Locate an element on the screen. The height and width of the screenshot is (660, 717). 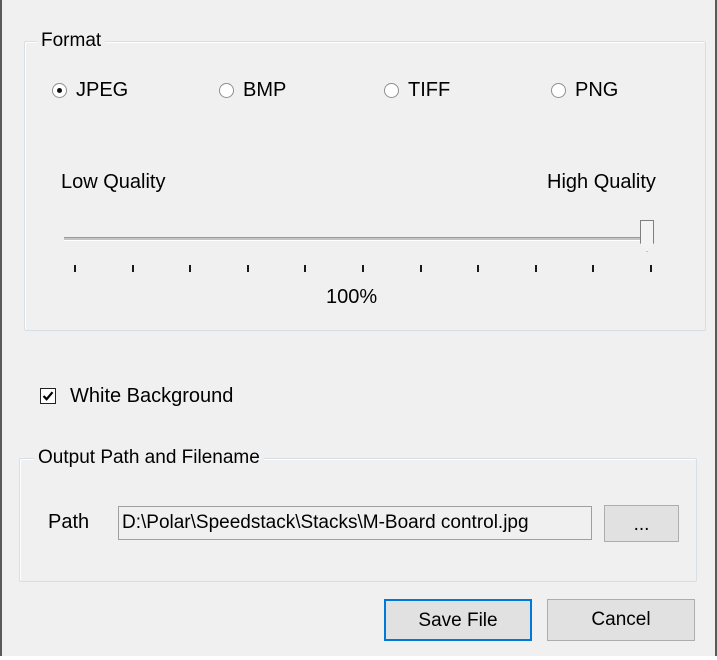
save-file-button-label: Save File is located at coordinates (458, 620).